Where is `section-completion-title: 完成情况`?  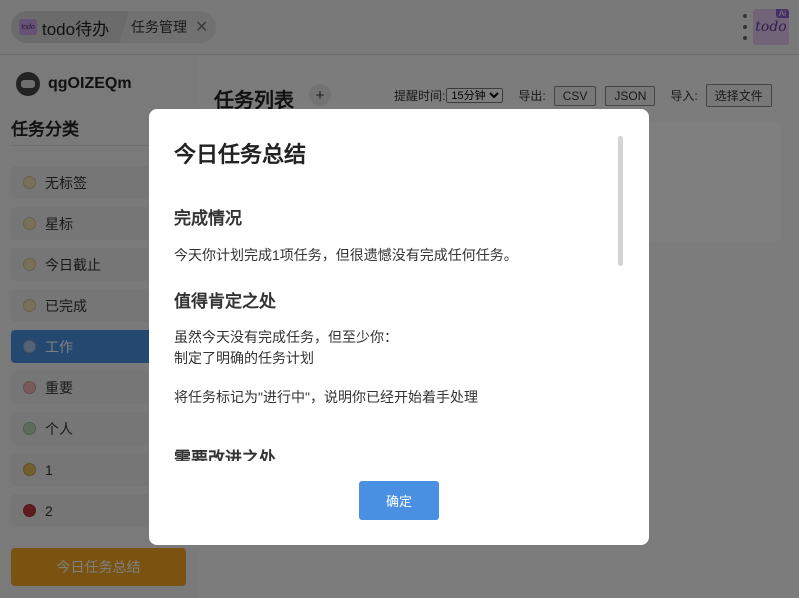
section-completion-title: 完成情况 is located at coordinates (208, 218).